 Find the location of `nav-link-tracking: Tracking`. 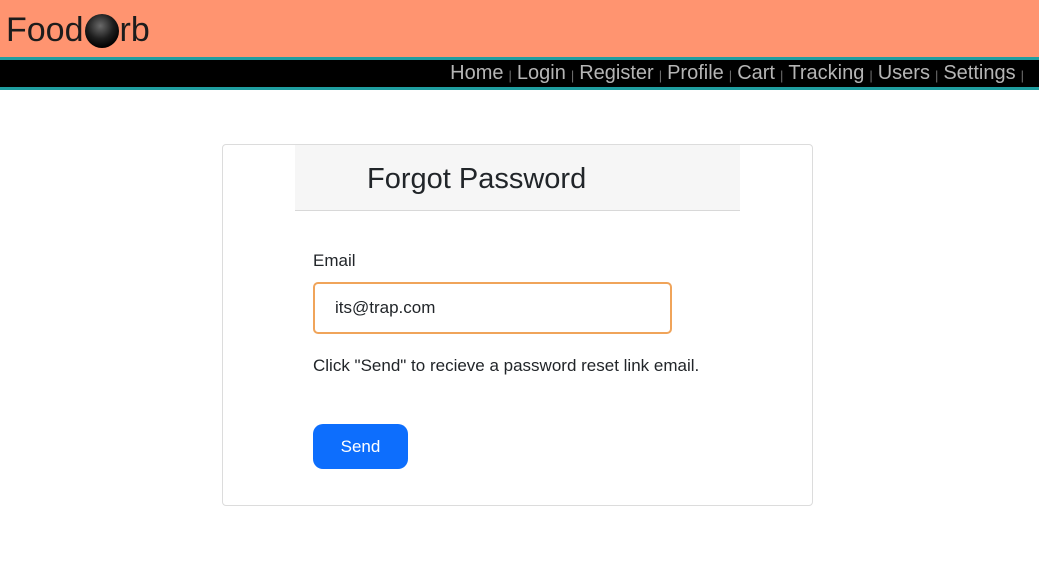

nav-link-tracking: Tracking is located at coordinates (826, 73).